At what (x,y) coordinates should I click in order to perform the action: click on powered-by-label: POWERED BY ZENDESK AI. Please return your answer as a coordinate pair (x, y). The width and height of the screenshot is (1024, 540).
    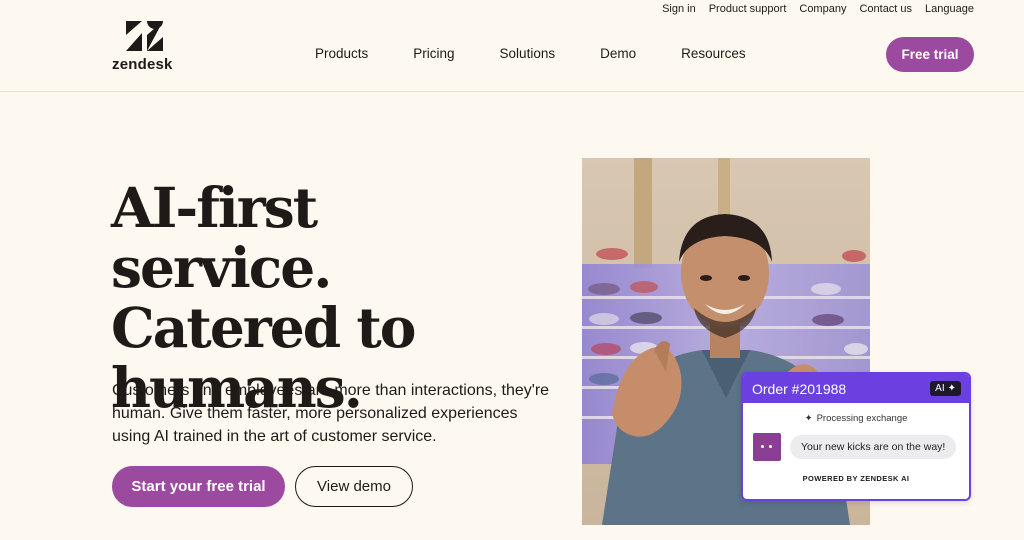
    Looking at the image, I should click on (856, 478).